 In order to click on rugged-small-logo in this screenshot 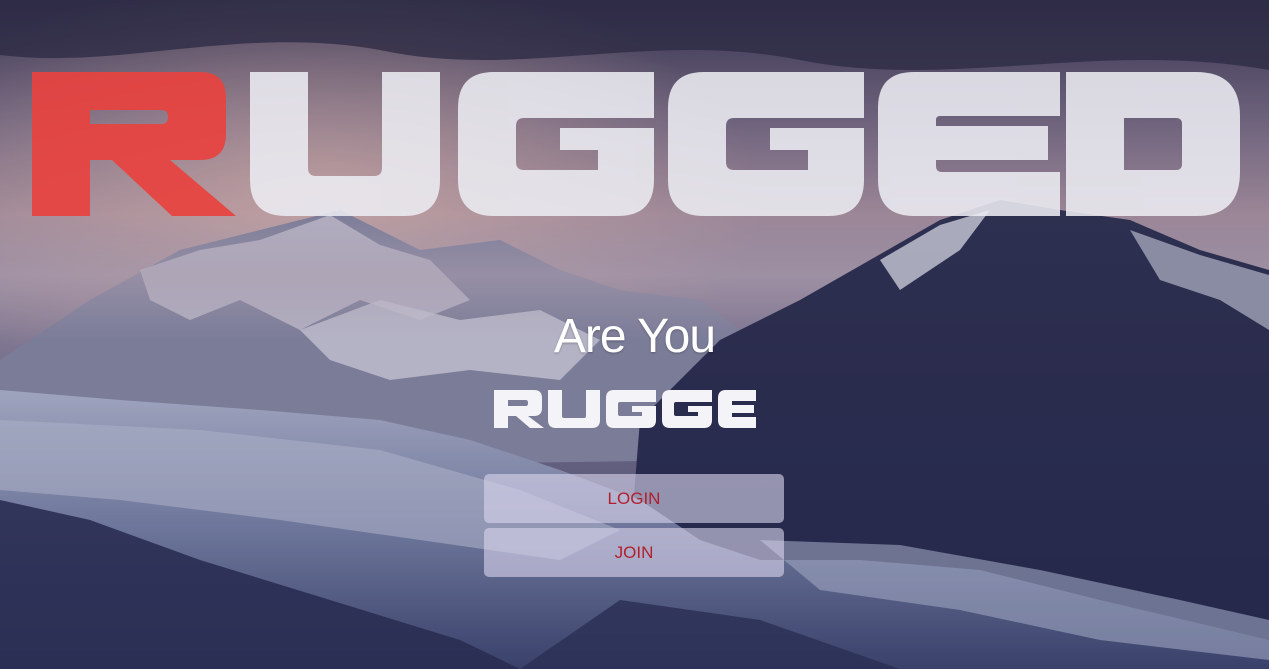, I will do `click(625, 409)`.